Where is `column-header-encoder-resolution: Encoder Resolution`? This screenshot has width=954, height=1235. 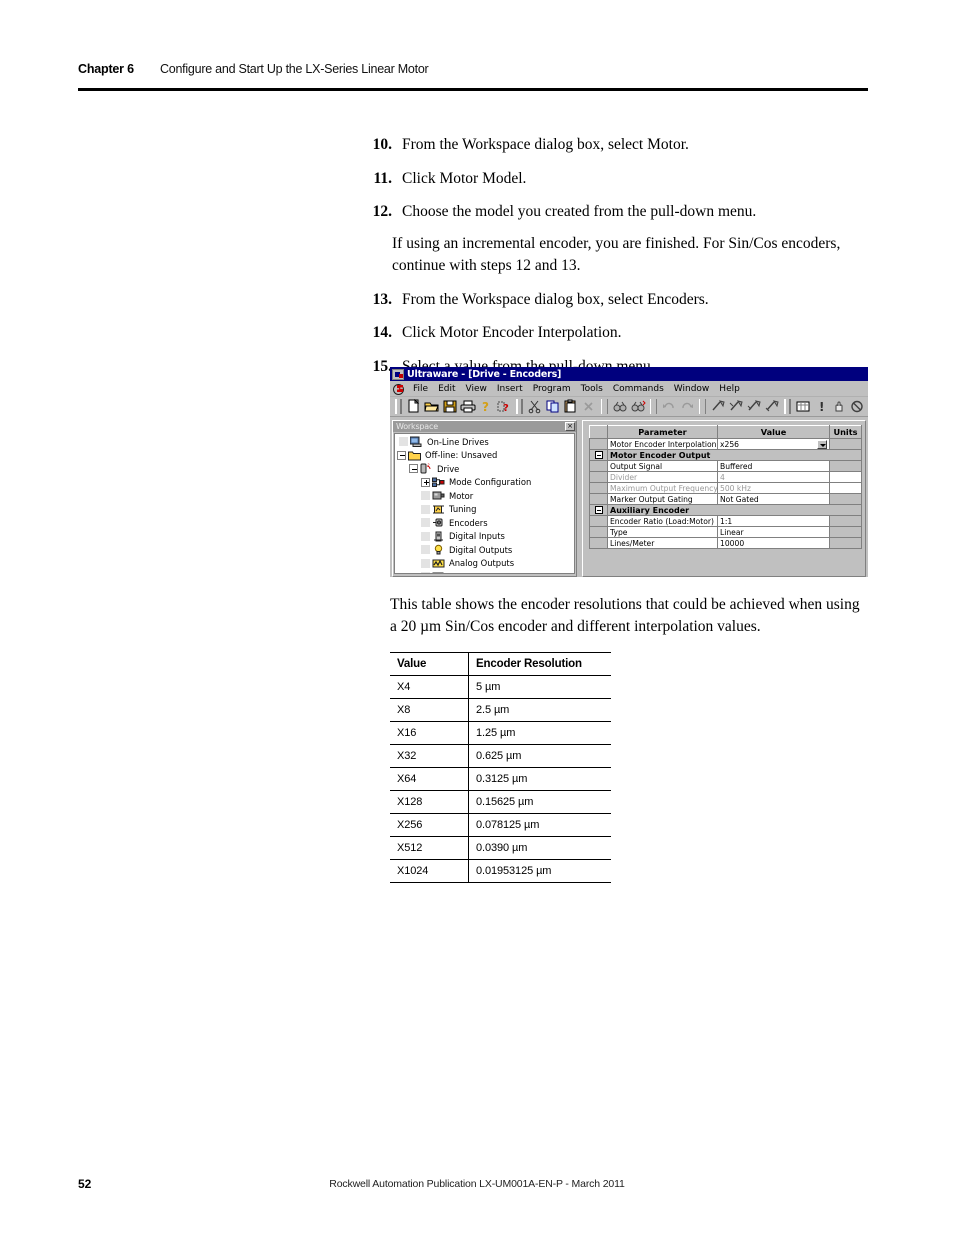
column-header-encoder-resolution: Encoder Resolution is located at coordinates (539, 664).